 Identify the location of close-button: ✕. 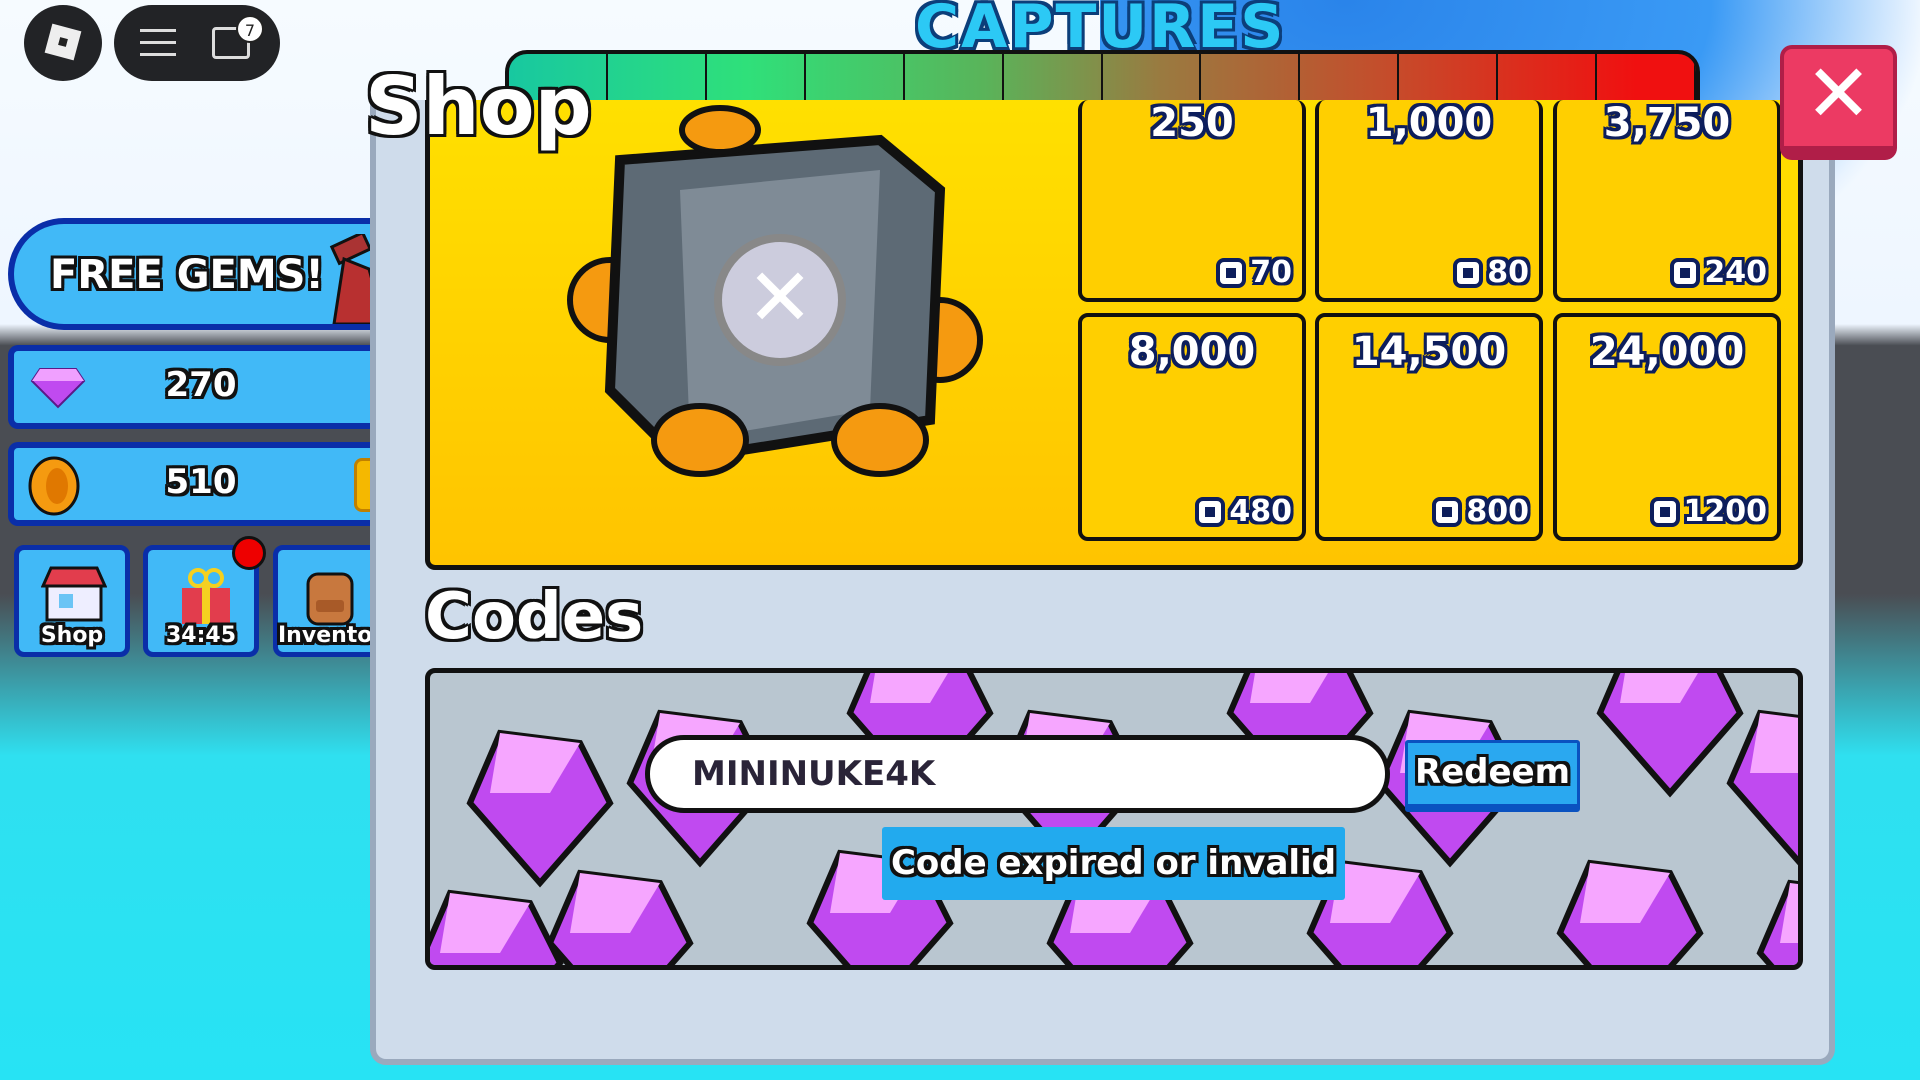
(1838, 102).